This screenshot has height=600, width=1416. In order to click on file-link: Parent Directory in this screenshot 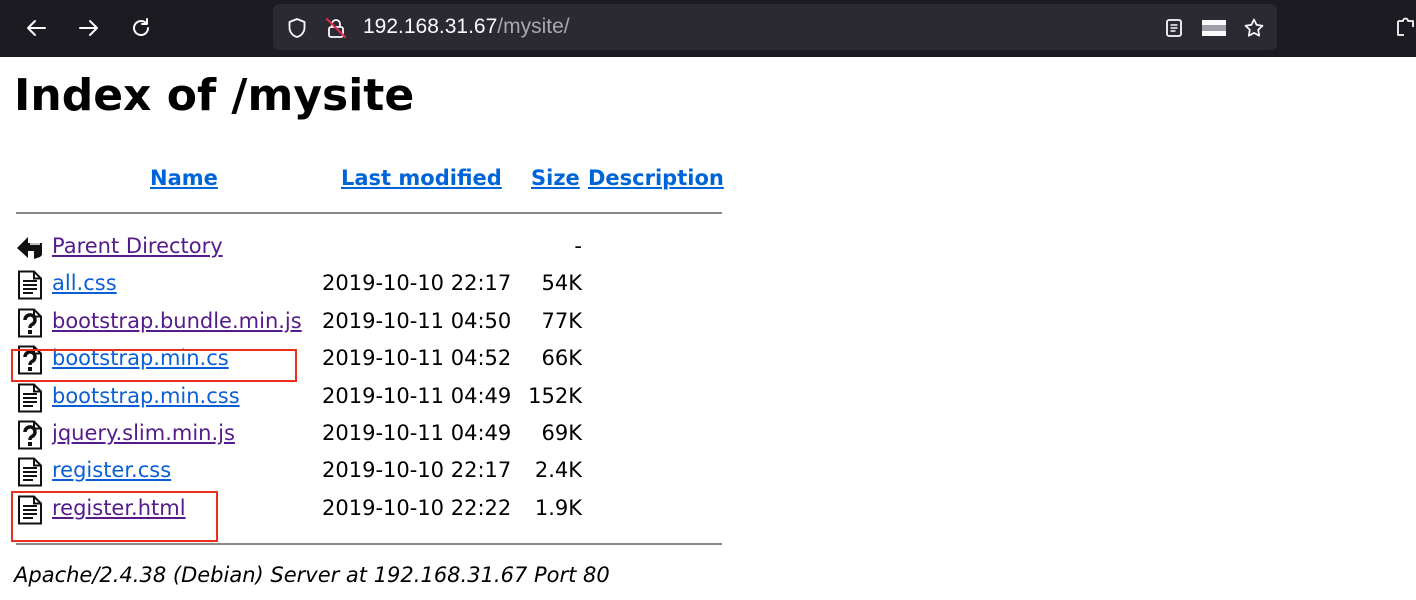, I will do `click(137, 246)`.